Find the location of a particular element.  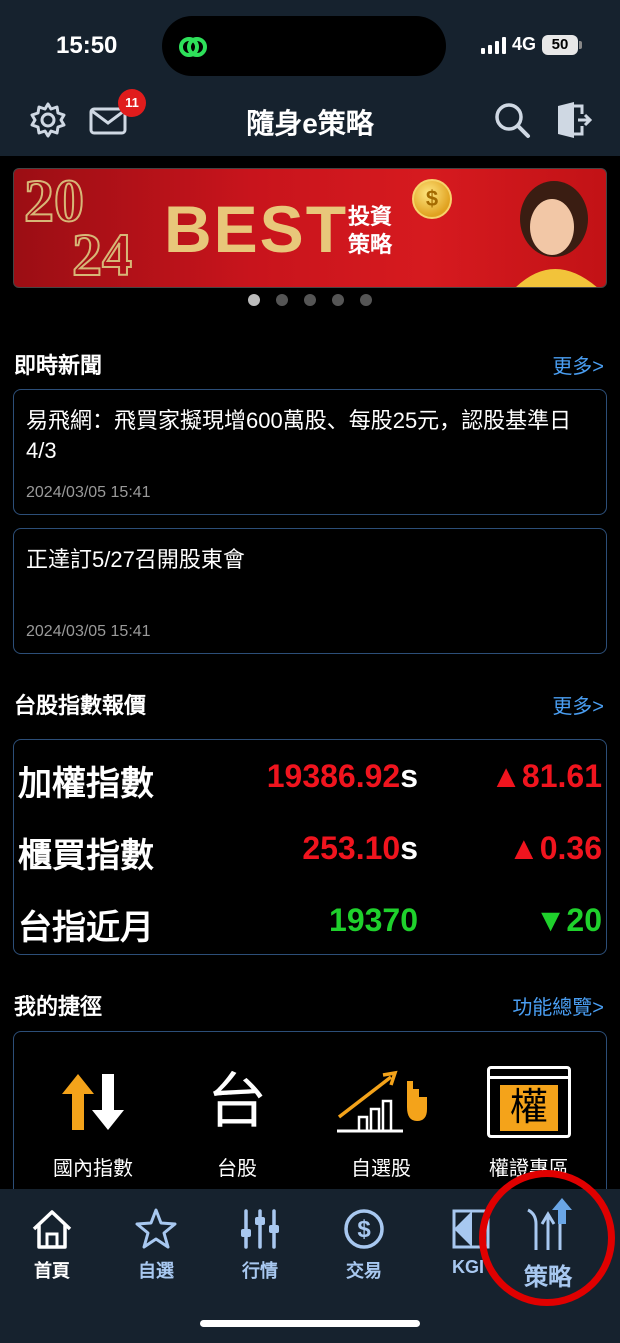

news-section-title: 即時新聞 is located at coordinates (58, 365).